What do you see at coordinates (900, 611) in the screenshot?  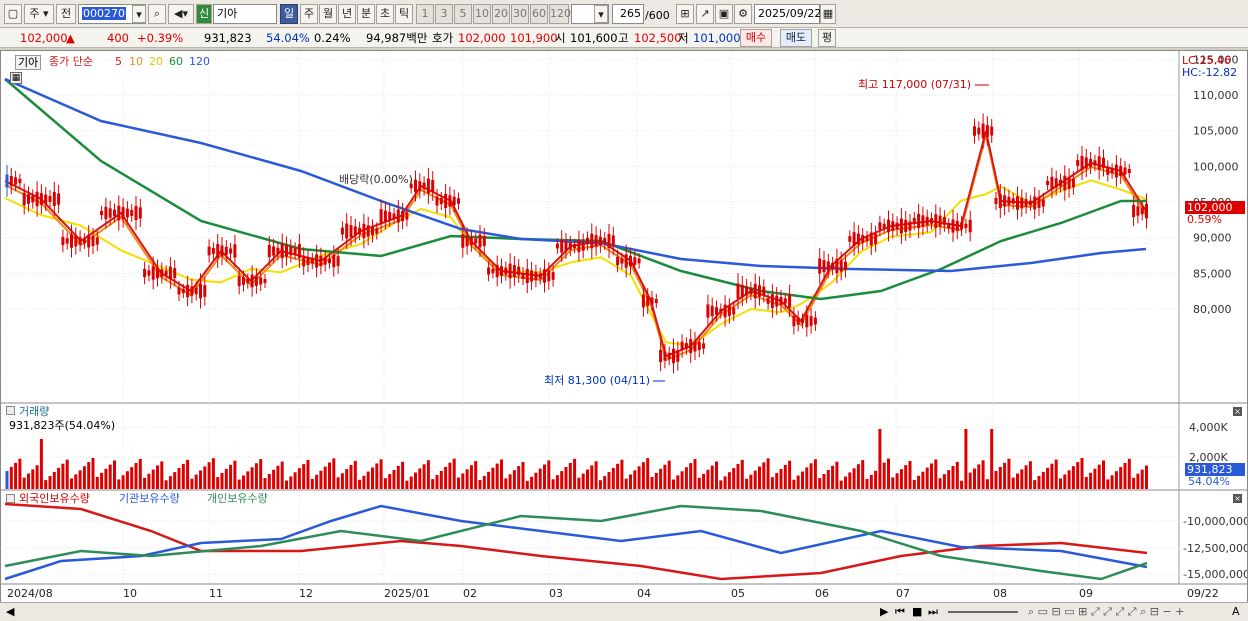 I see `play-back-icon: ⏮` at bounding box center [900, 611].